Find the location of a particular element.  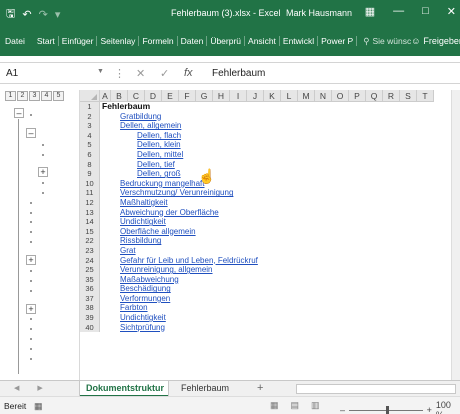

cell-link: Dellen, groß is located at coordinates (140, 174).